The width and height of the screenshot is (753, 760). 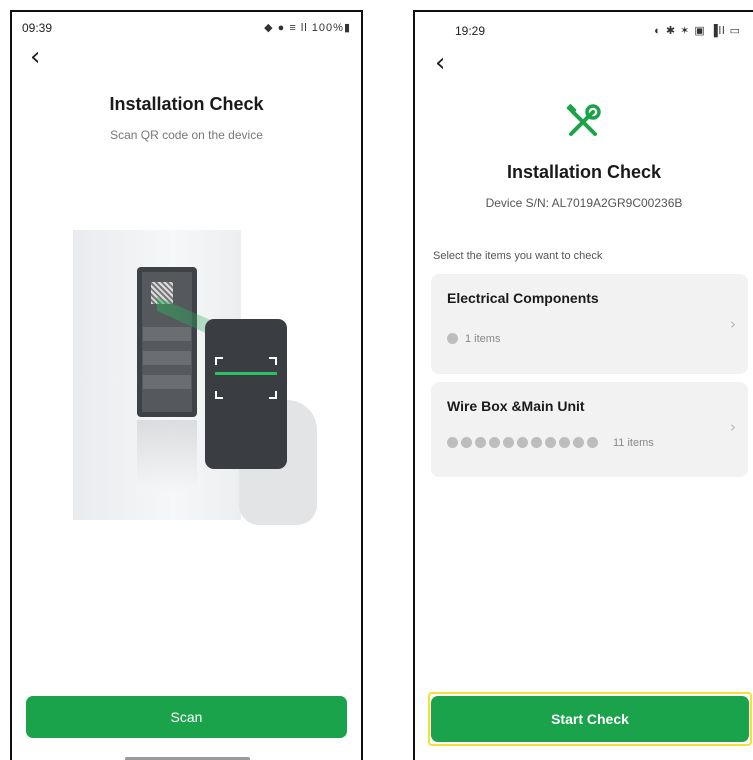 What do you see at coordinates (523, 298) in the screenshot?
I see `card-title: Electrical Components` at bounding box center [523, 298].